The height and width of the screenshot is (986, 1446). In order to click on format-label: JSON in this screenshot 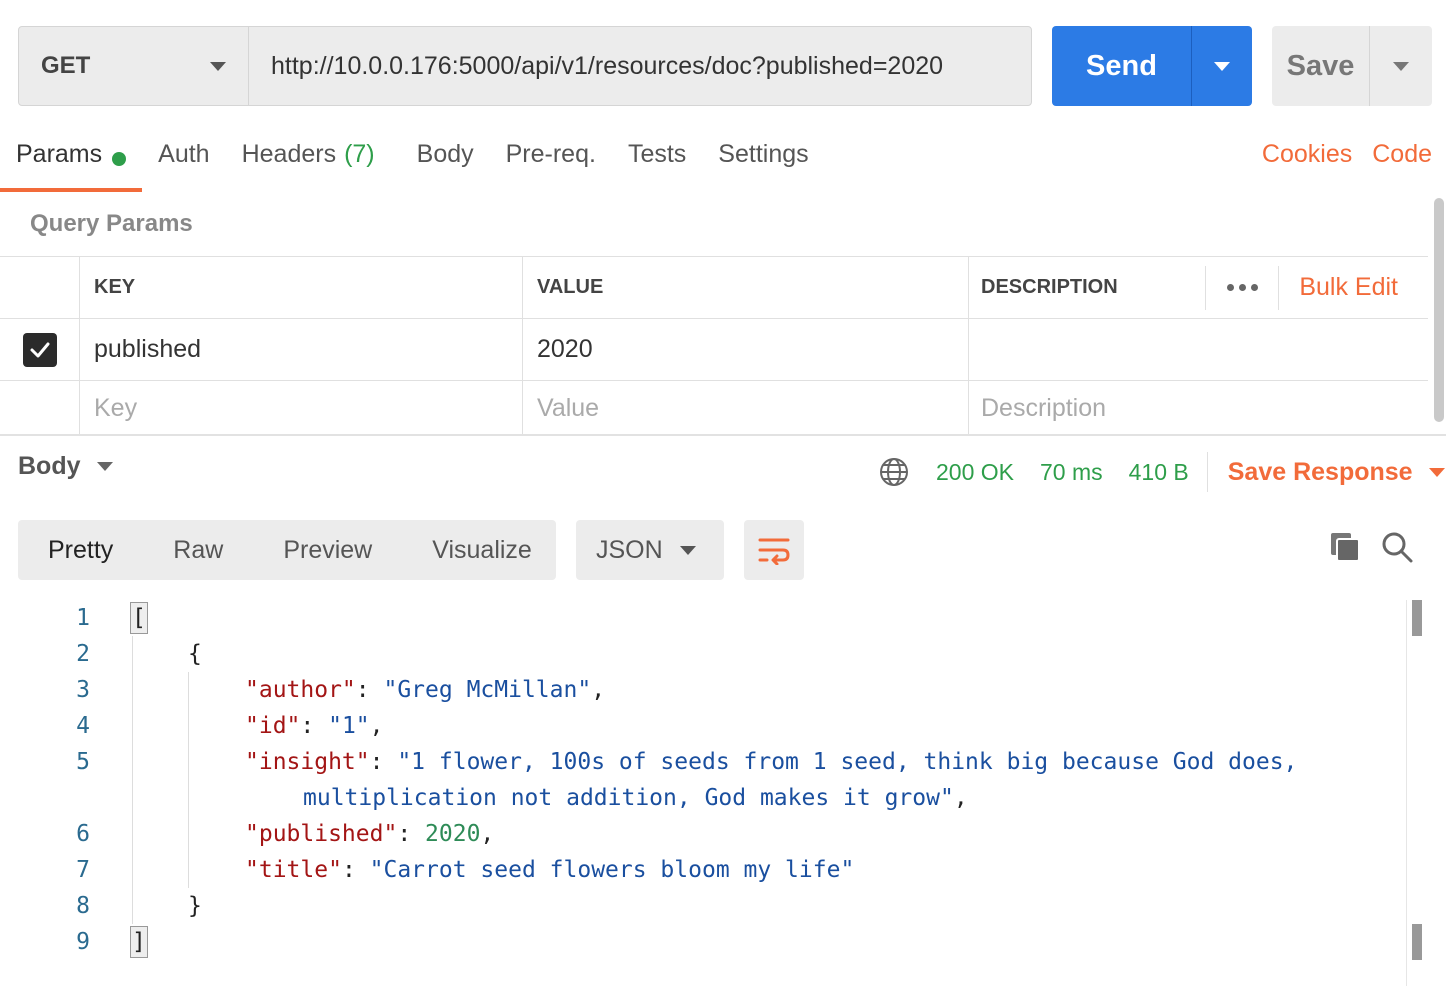, I will do `click(629, 549)`.